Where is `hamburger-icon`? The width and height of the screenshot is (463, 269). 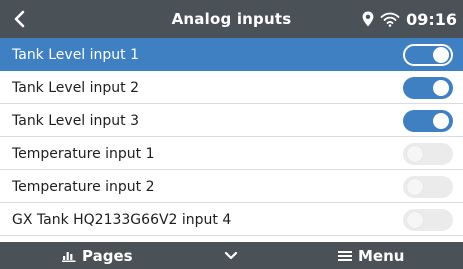
hamburger-icon is located at coordinates (345, 255).